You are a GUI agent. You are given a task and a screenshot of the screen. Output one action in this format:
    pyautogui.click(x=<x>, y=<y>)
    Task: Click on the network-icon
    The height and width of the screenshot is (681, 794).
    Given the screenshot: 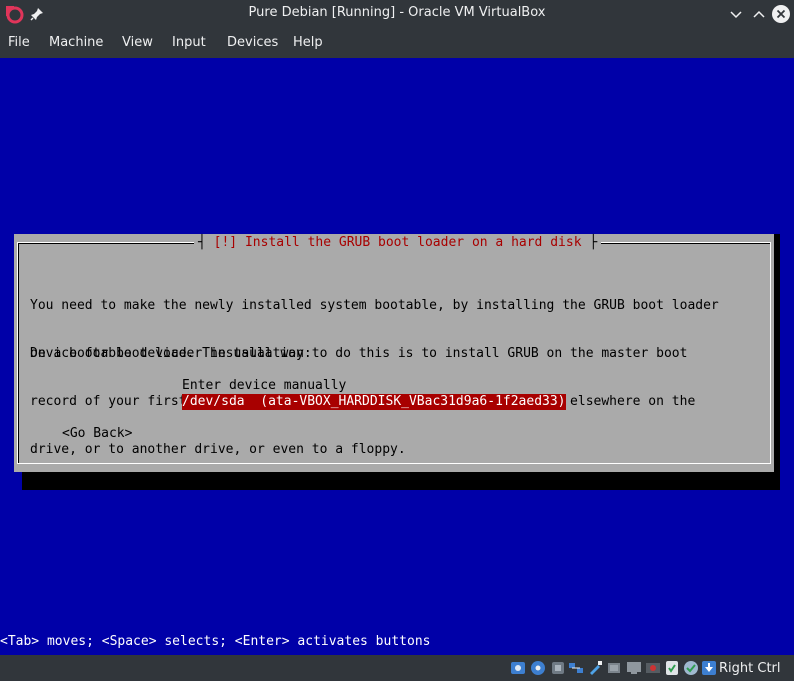 What is the action you would take?
    pyautogui.click(x=576, y=668)
    